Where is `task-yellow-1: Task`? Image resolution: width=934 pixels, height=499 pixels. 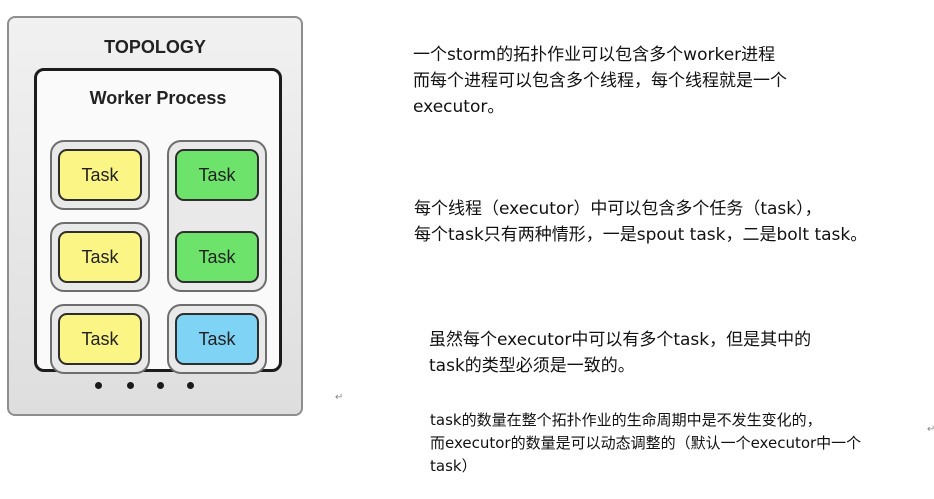 task-yellow-1: Task is located at coordinates (100, 175).